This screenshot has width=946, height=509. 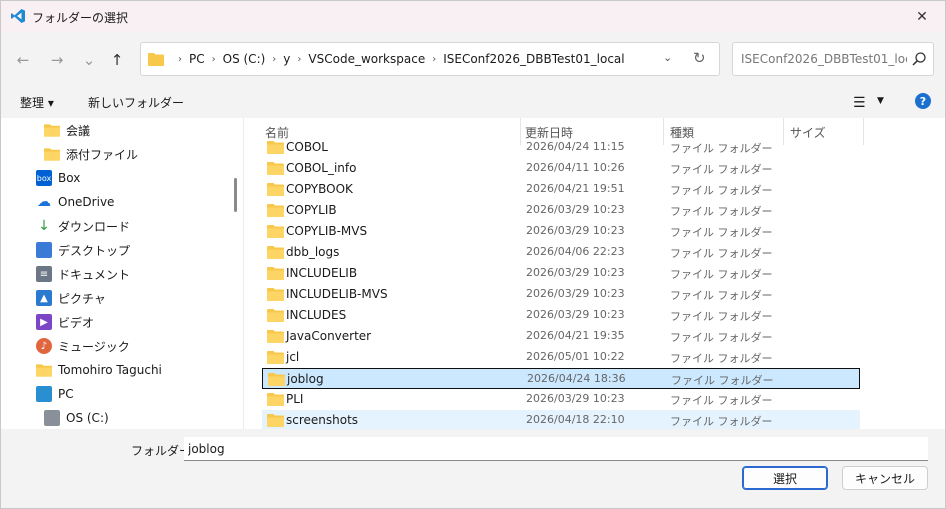 What do you see at coordinates (117, 60) in the screenshot?
I see `up-button: ↑` at bounding box center [117, 60].